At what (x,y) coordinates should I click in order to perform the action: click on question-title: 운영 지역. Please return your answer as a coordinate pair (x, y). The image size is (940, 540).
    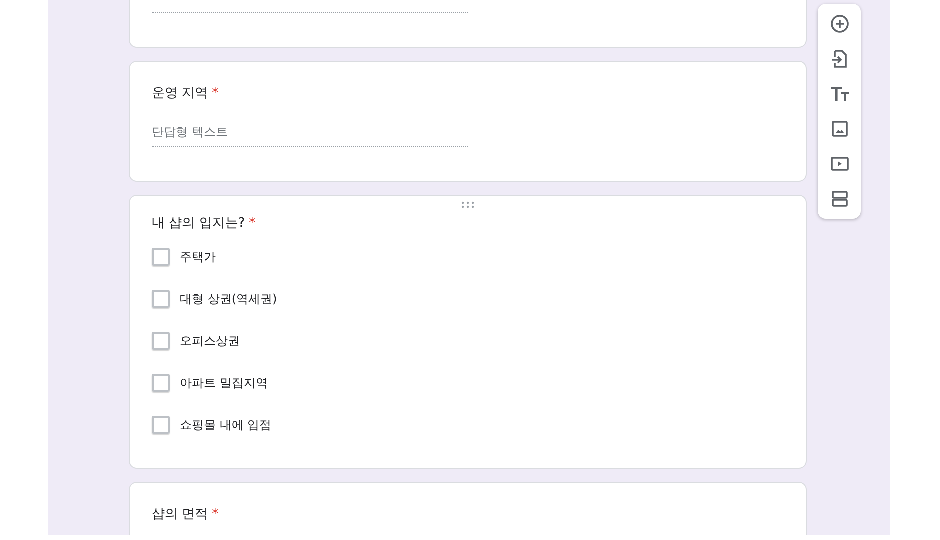
    Looking at the image, I should click on (180, 94).